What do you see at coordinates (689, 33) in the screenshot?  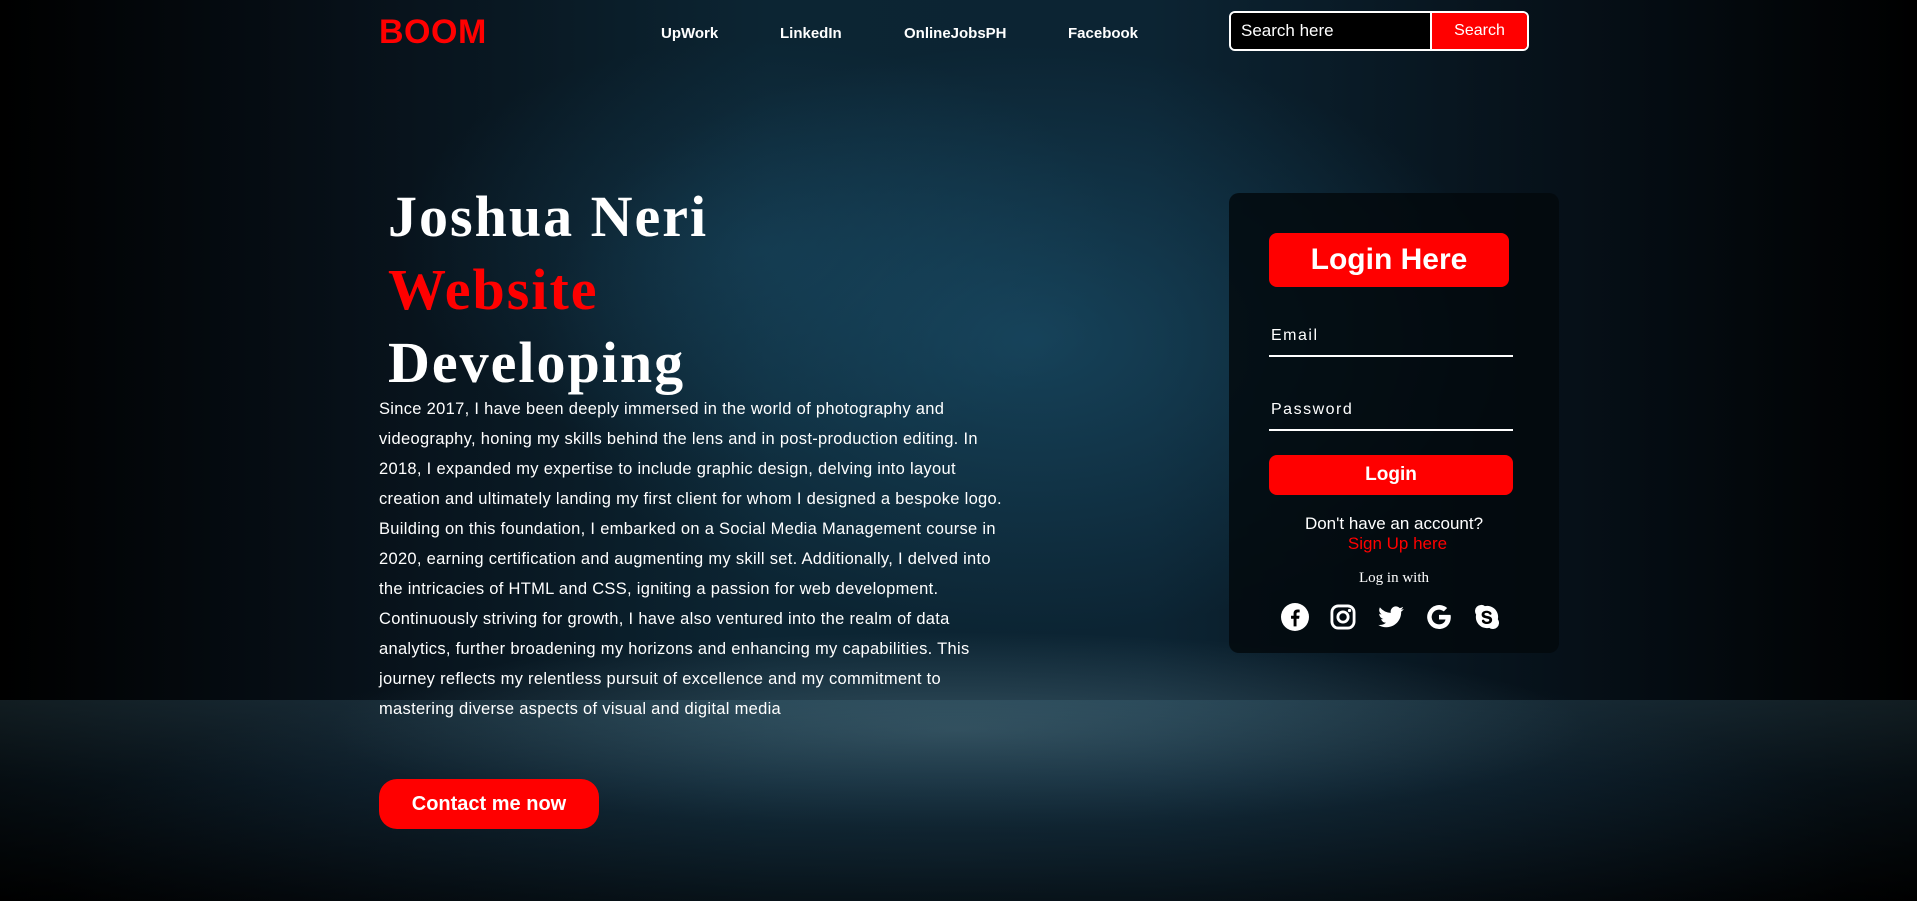 I see `nav-link-upwork: UpWork` at bounding box center [689, 33].